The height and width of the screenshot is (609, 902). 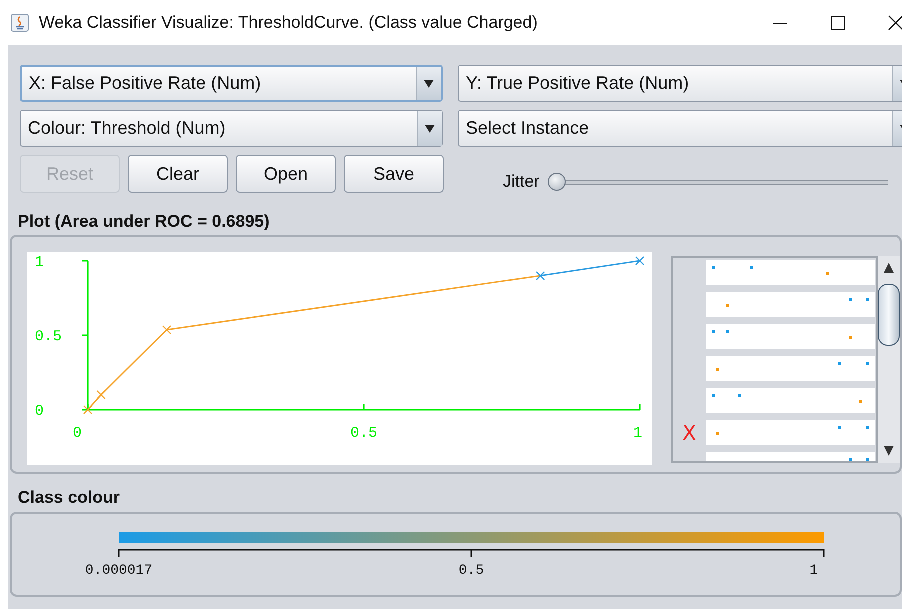 I want to click on maximize-icon, so click(x=838, y=22).